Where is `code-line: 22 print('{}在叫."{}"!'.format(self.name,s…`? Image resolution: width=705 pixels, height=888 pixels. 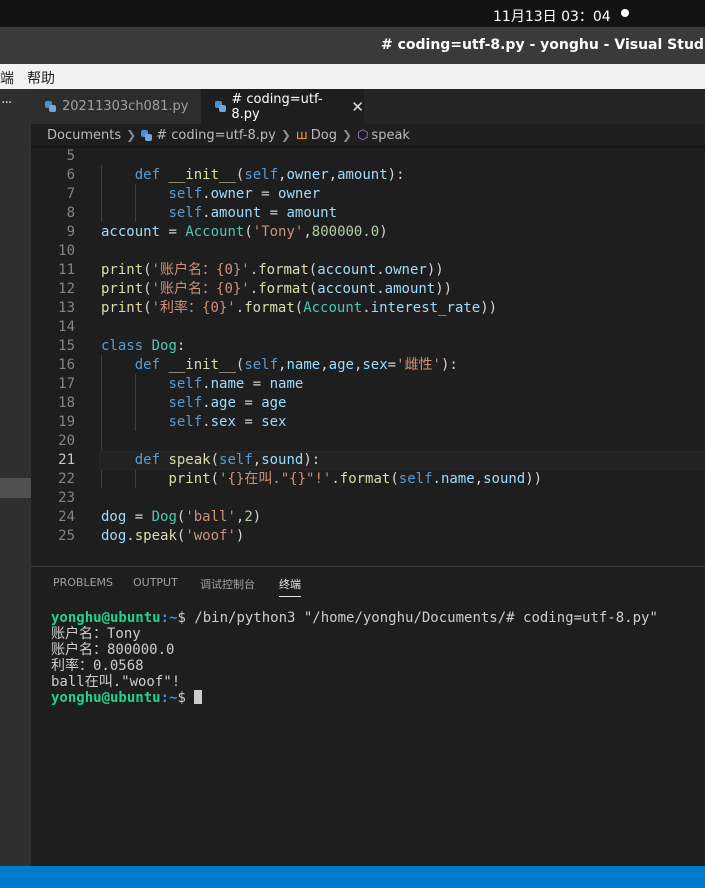 code-line: 22 print('{}在叫."{}"!'.format(self.name,s… is located at coordinates (368, 479).